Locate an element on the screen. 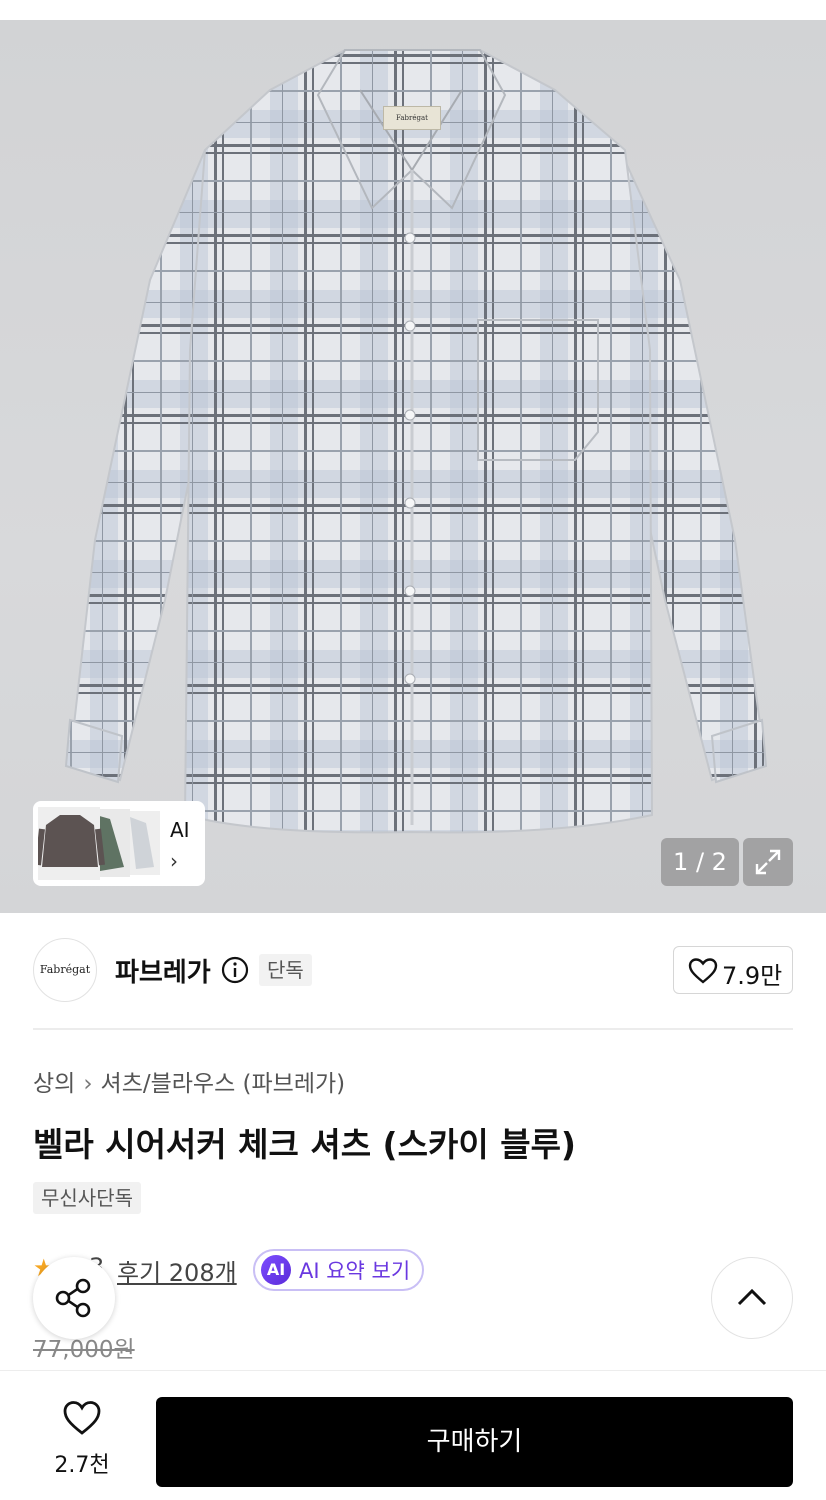 The image size is (826, 1500). share-icon is located at coordinates (73, 1298).